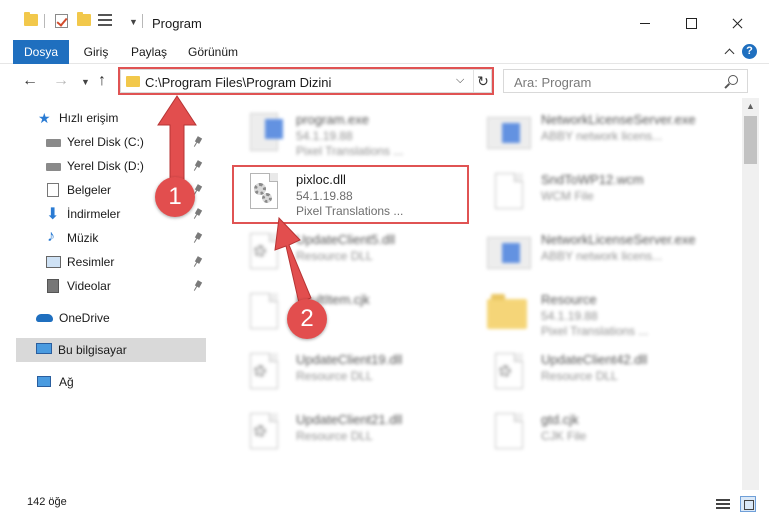 The width and height of the screenshot is (769, 529). Describe the element at coordinates (53, 190) in the screenshot. I see `documents-icon` at that location.